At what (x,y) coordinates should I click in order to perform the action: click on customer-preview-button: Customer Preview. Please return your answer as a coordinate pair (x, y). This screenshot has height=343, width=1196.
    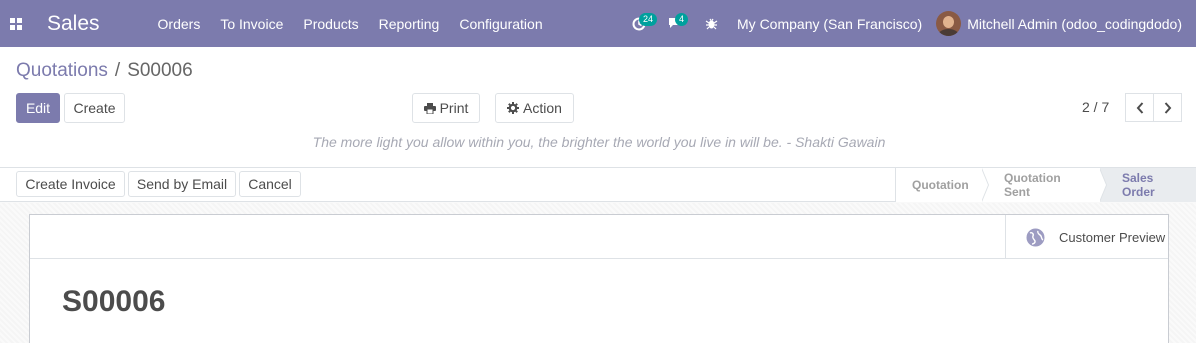
    Looking at the image, I should click on (1086, 237).